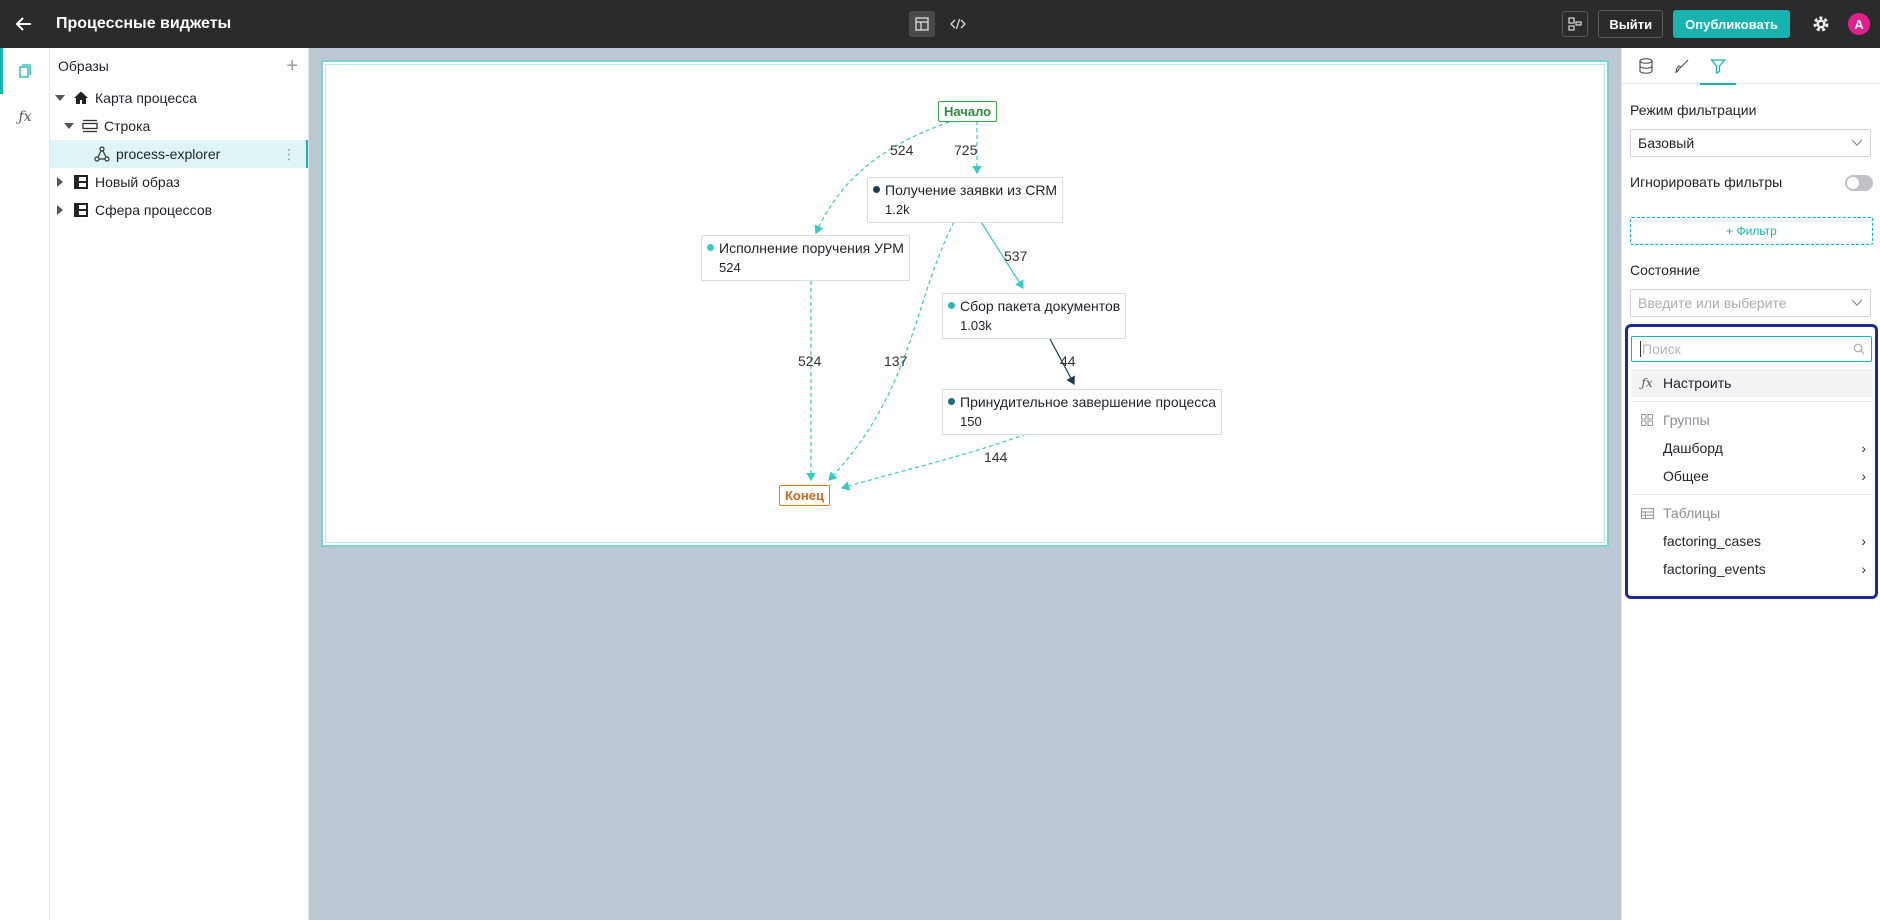 Image resolution: width=1880 pixels, height=920 pixels. I want to click on tree-title: Образы, so click(83, 66).